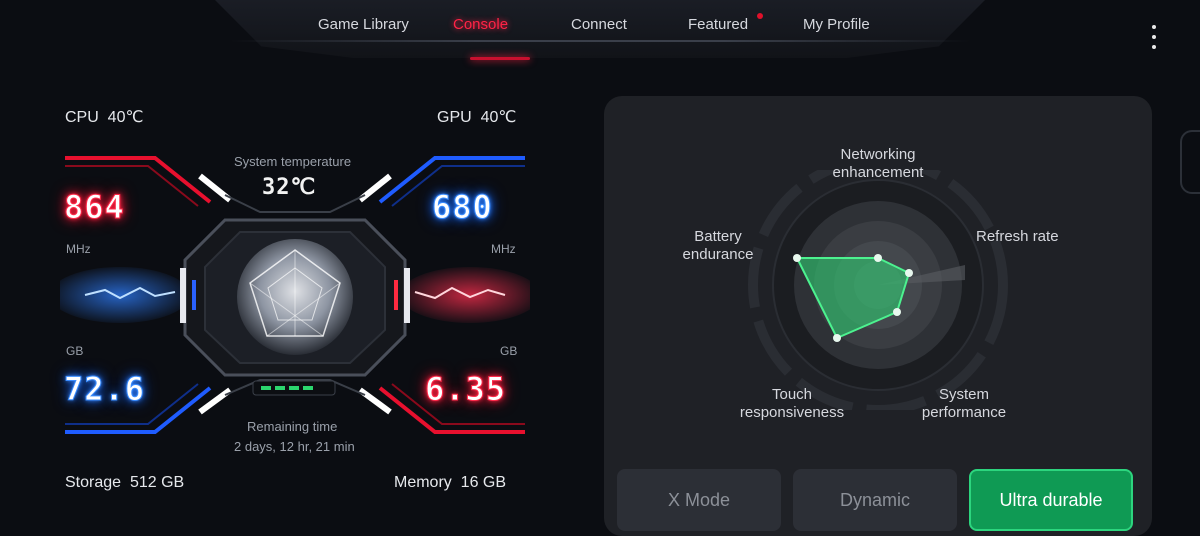 Image resolution: width=1200 pixels, height=536 pixels. I want to click on radar-label-battery-endurance: Battery endurance, so click(718, 245).